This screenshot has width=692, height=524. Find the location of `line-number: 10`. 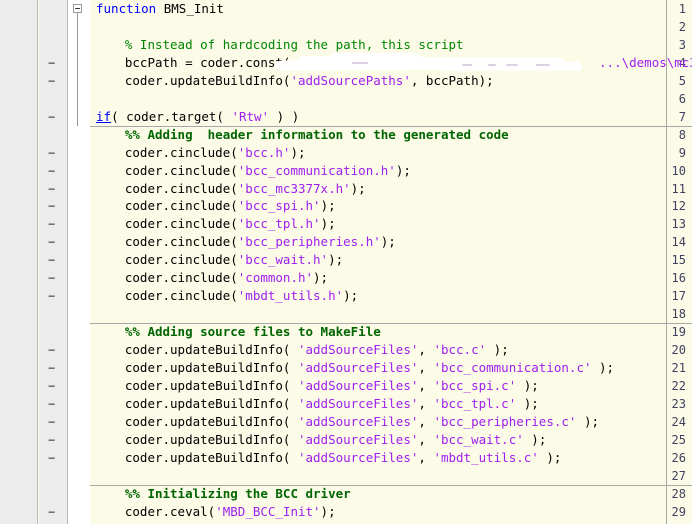

line-number: 10 is located at coordinates (678, 171).